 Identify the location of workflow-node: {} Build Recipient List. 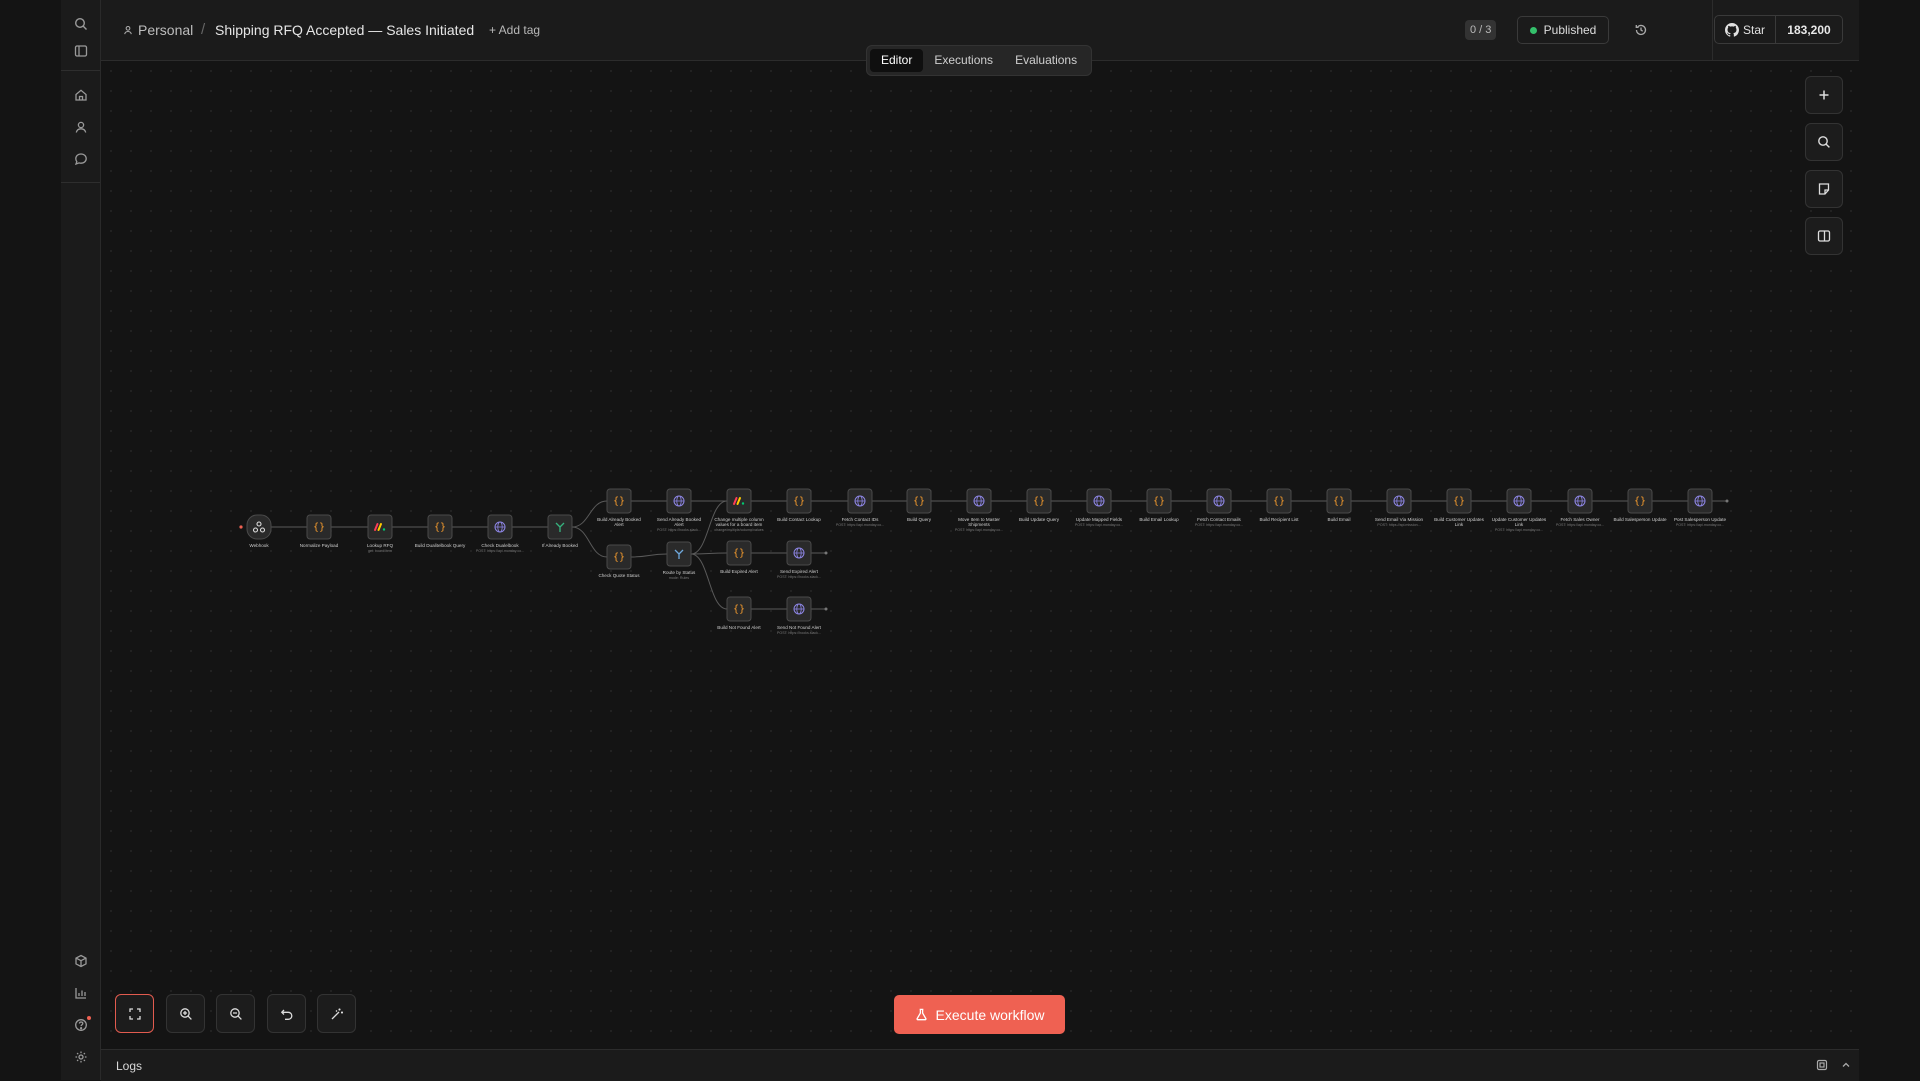
(1279, 505).